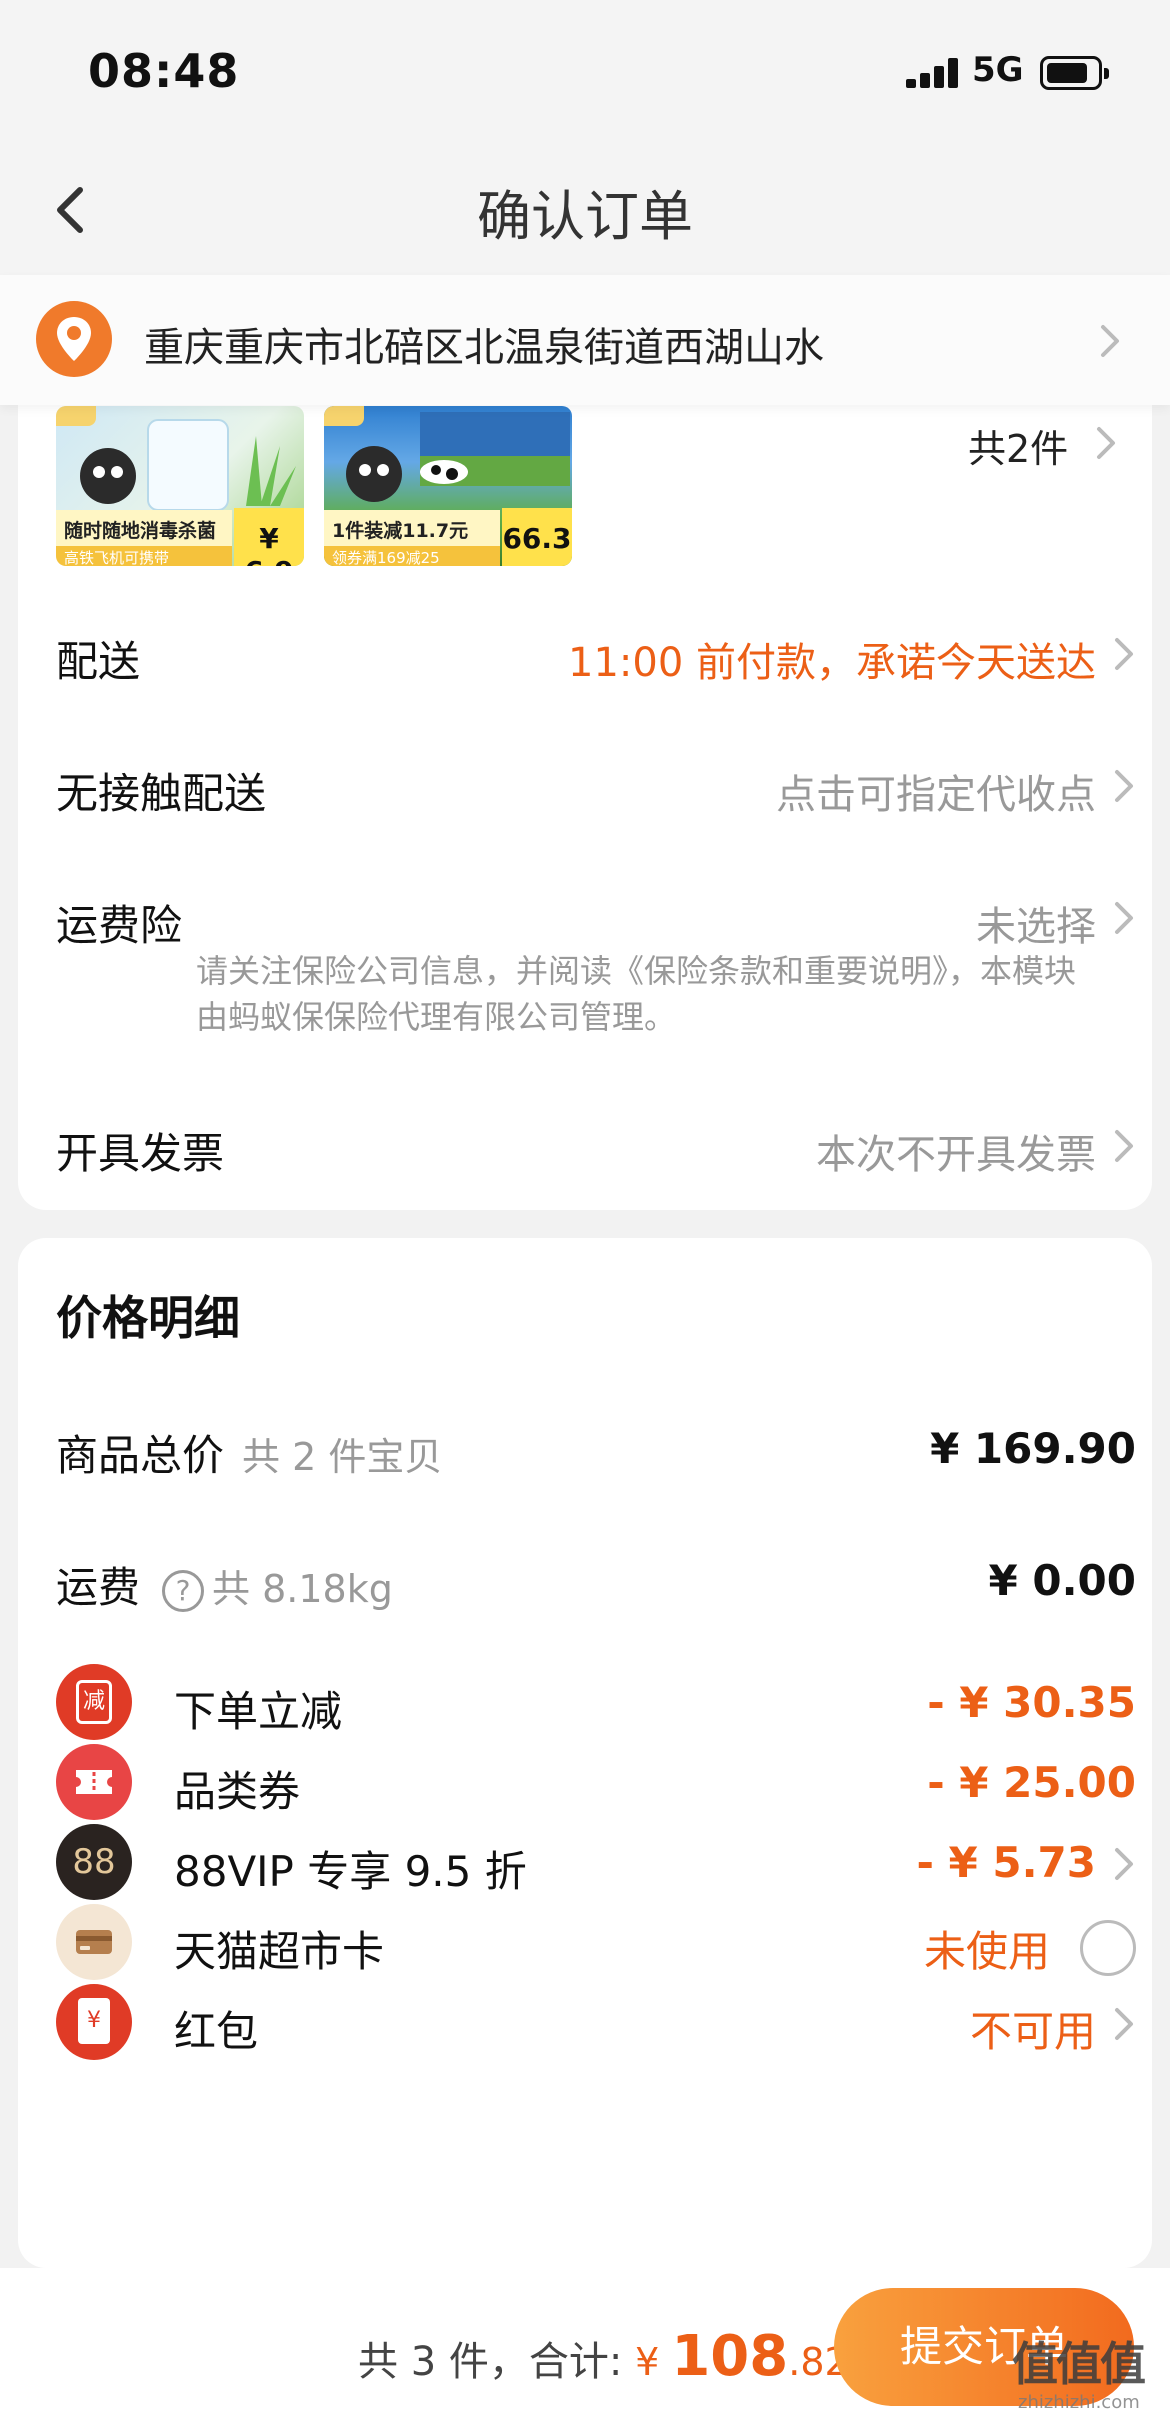 This screenshot has height=2430, width=1170. I want to click on invoice-value: 本次不开具发票, so click(956, 1155).